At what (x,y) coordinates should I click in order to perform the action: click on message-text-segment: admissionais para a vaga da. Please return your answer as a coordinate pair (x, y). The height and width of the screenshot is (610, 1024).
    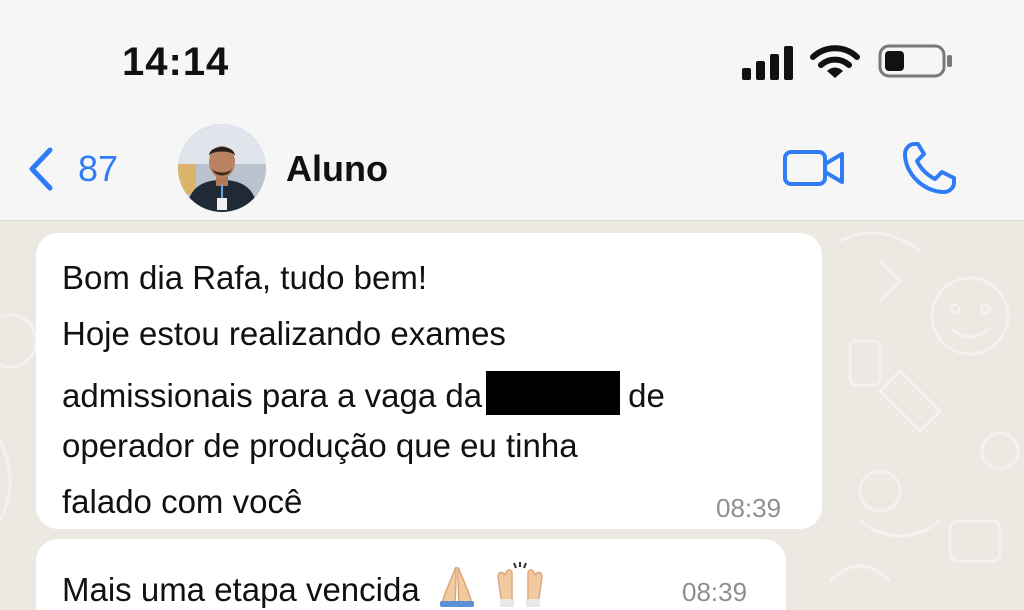
    Looking at the image, I should click on (272, 395).